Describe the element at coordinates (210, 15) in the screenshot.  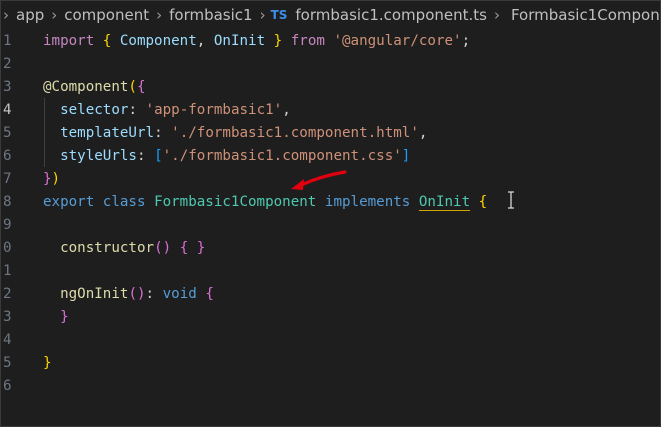
I see `breadcrumb-item-formbasic1: formbasic1` at that location.